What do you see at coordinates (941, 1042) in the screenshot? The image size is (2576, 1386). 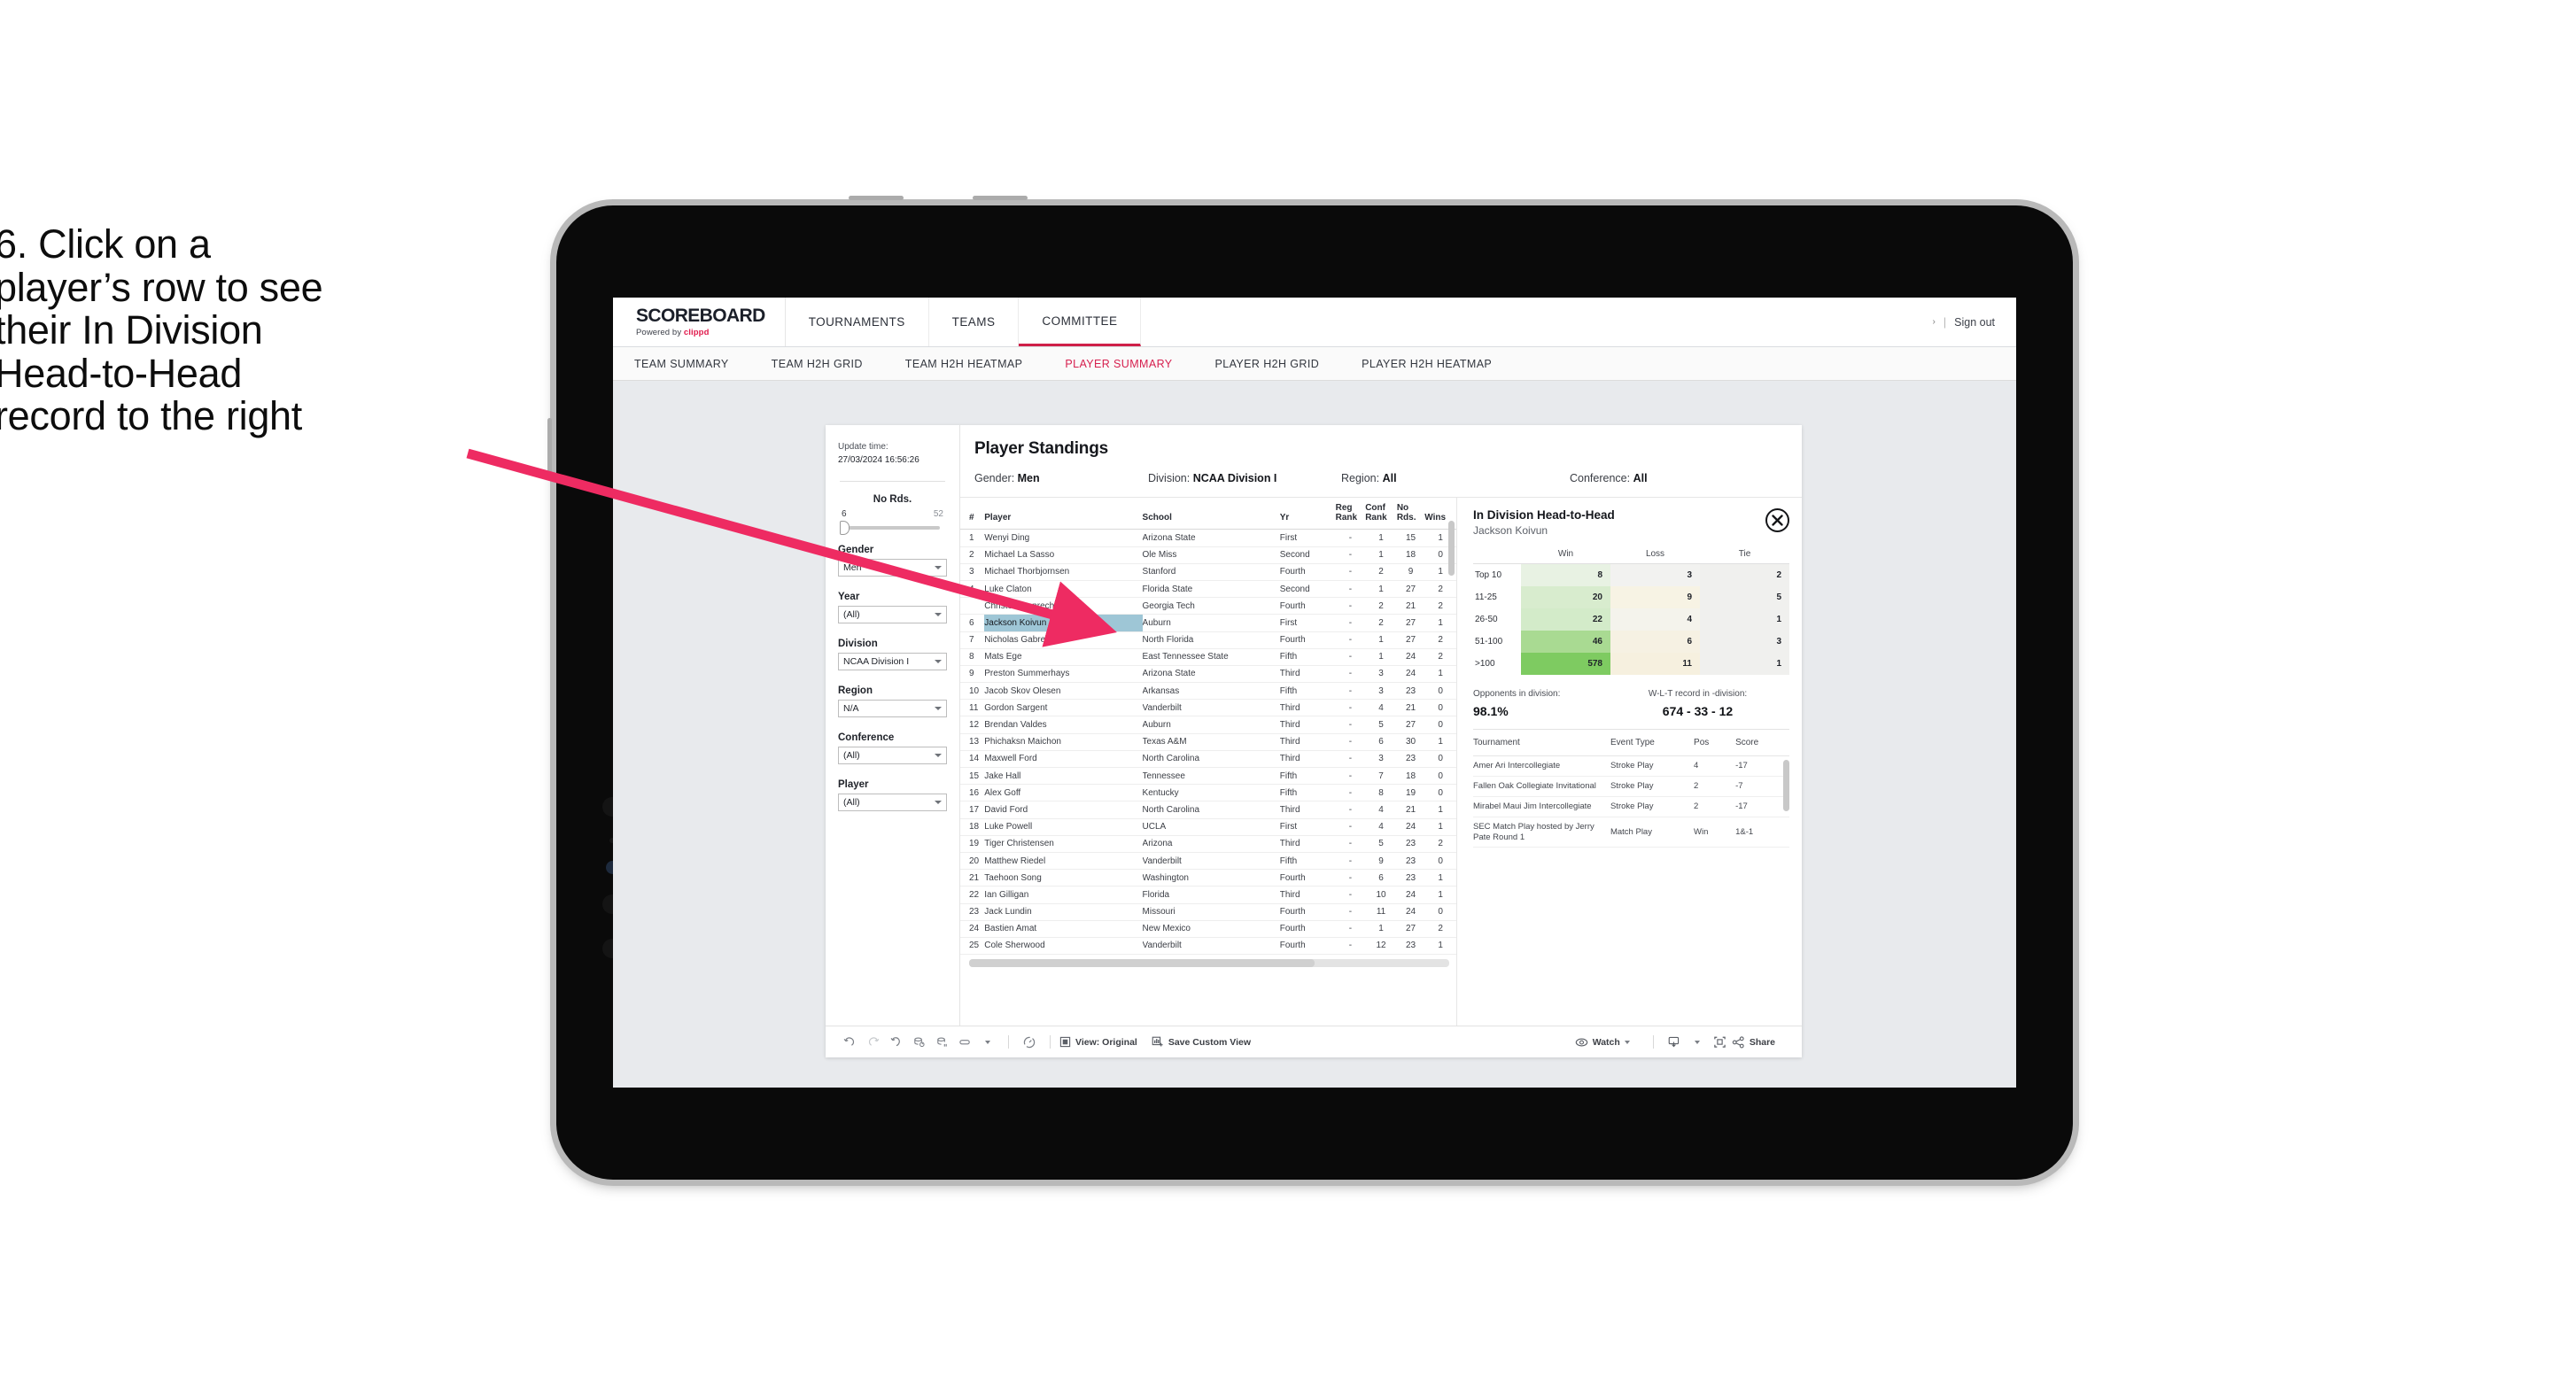 I see `pause-data-icon` at bounding box center [941, 1042].